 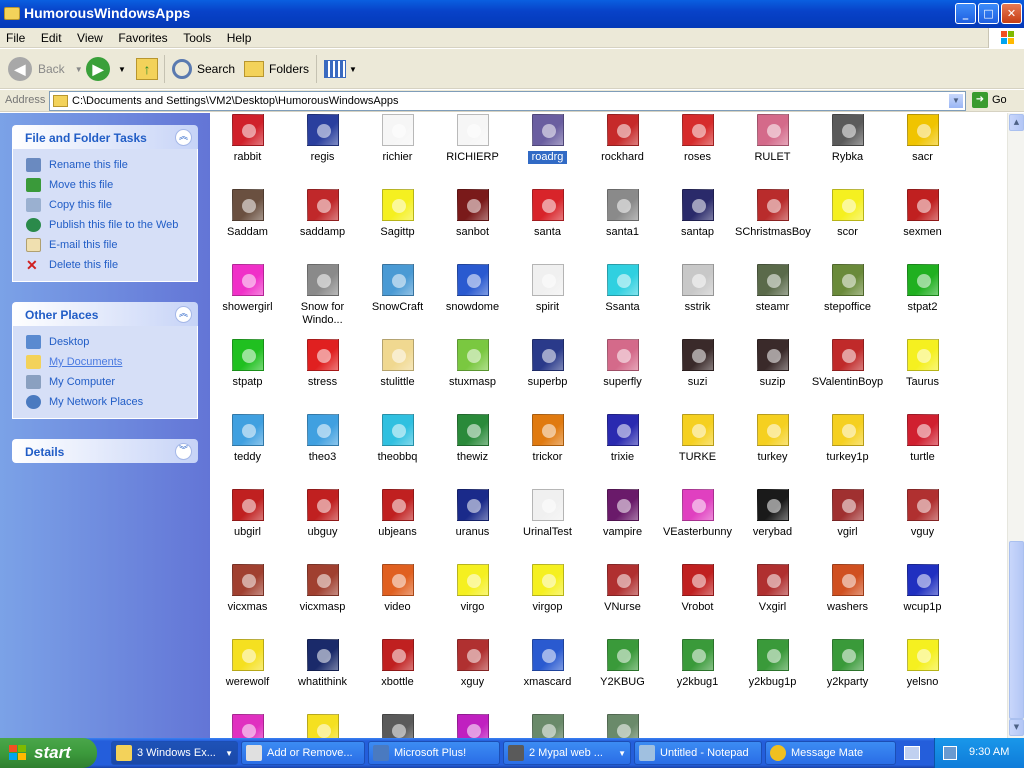 I want to click on file-item: rockhard, so click(x=622, y=151).